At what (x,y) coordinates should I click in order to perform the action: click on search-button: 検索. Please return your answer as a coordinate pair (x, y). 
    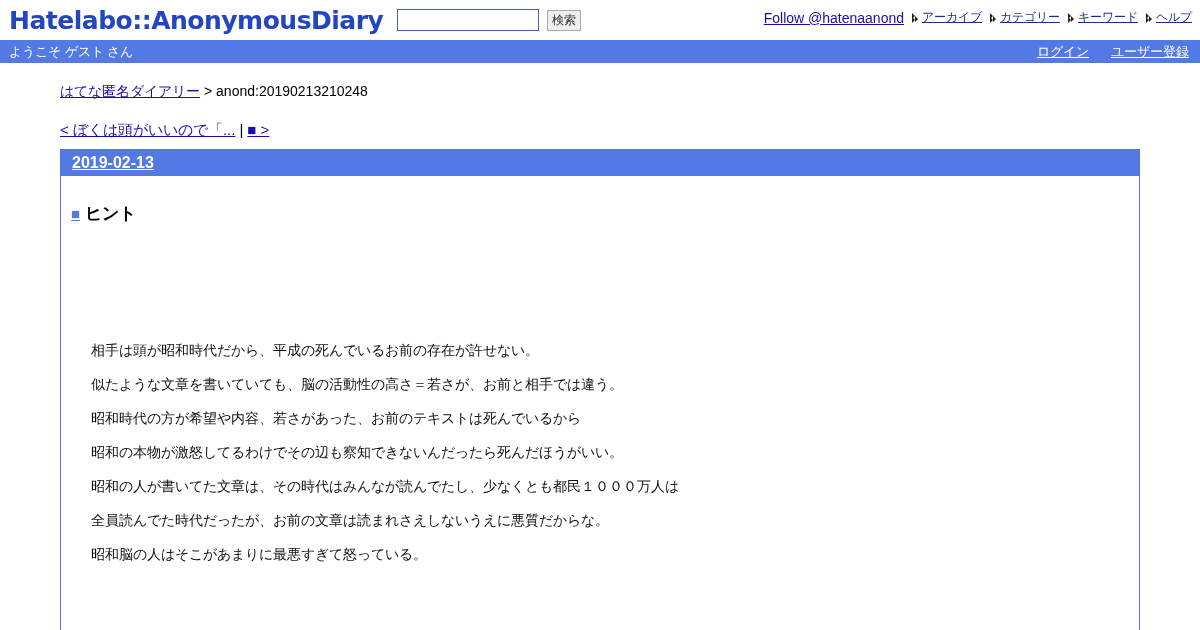
    Looking at the image, I should click on (564, 20).